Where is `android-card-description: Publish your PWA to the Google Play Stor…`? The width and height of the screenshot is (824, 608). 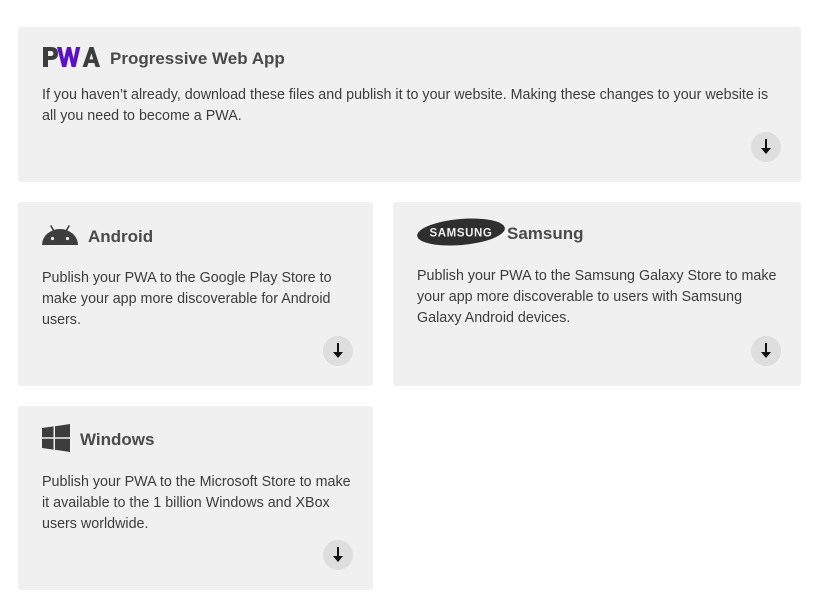 android-card-description: Publish your PWA to the Google Play Stor… is located at coordinates (187, 299).